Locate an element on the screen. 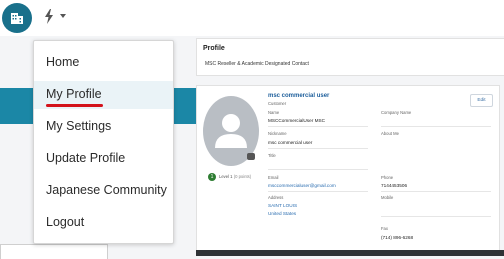  email-label: Email is located at coordinates (273, 177).